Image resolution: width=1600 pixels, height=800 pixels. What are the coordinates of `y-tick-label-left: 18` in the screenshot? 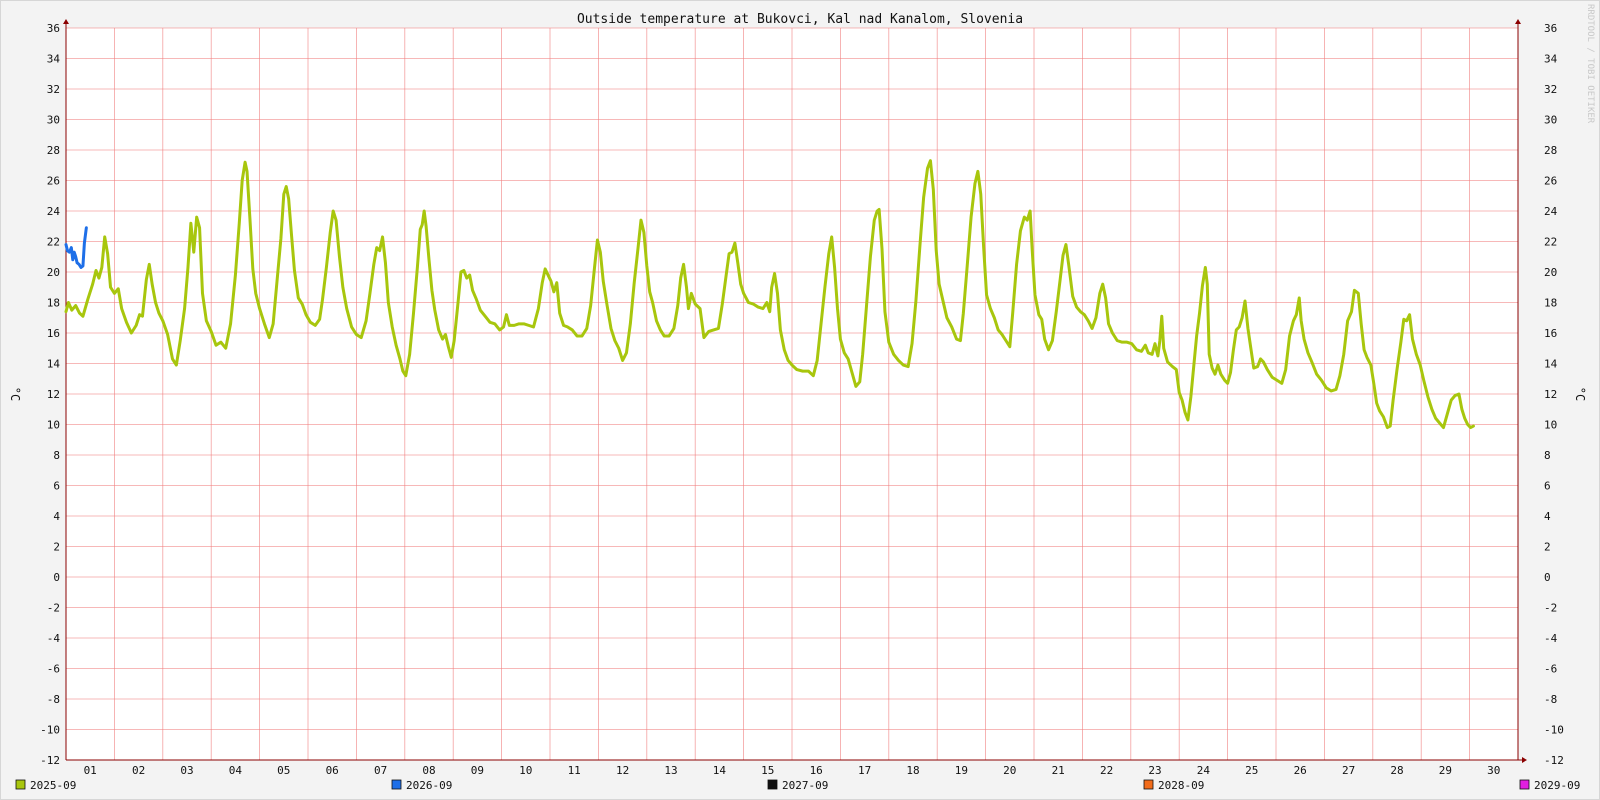 It's located at (53, 303).